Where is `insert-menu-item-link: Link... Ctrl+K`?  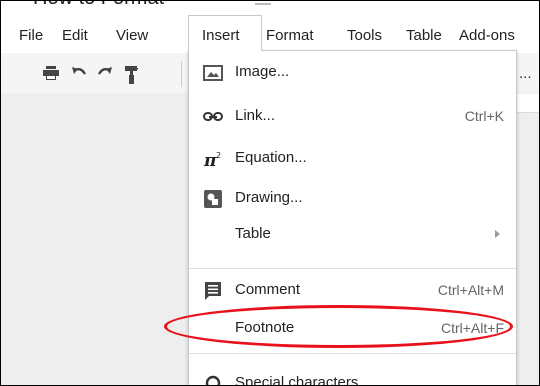
insert-menu-item-link: Link... Ctrl+K is located at coordinates (352, 116).